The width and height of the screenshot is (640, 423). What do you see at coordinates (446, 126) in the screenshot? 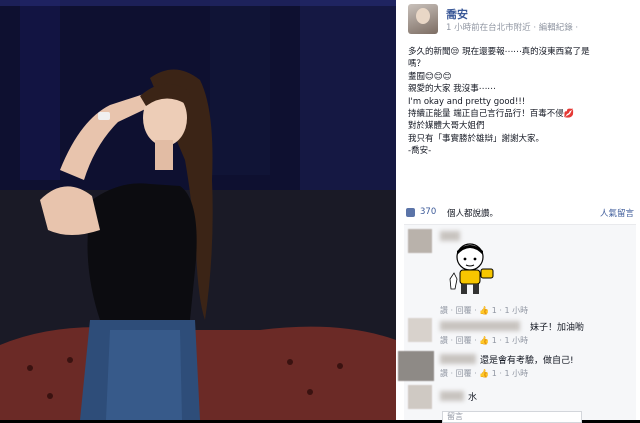
I see `post-line: 對於媒體大哥大姐們` at bounding box center [446, 126].